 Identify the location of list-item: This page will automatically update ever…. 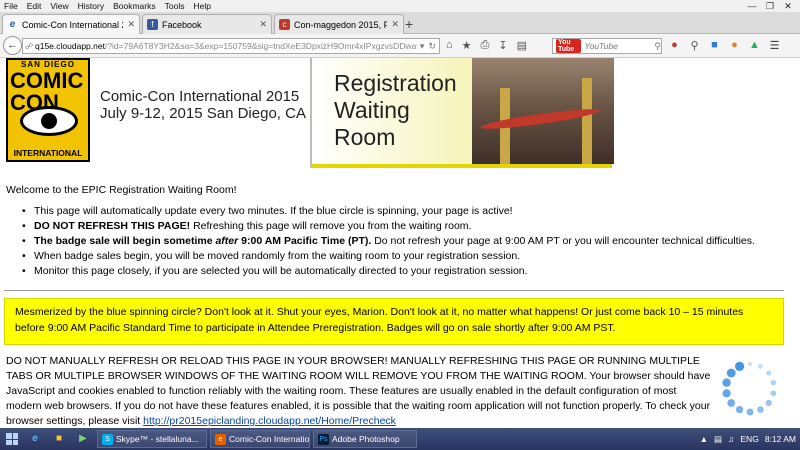
(407, 211).